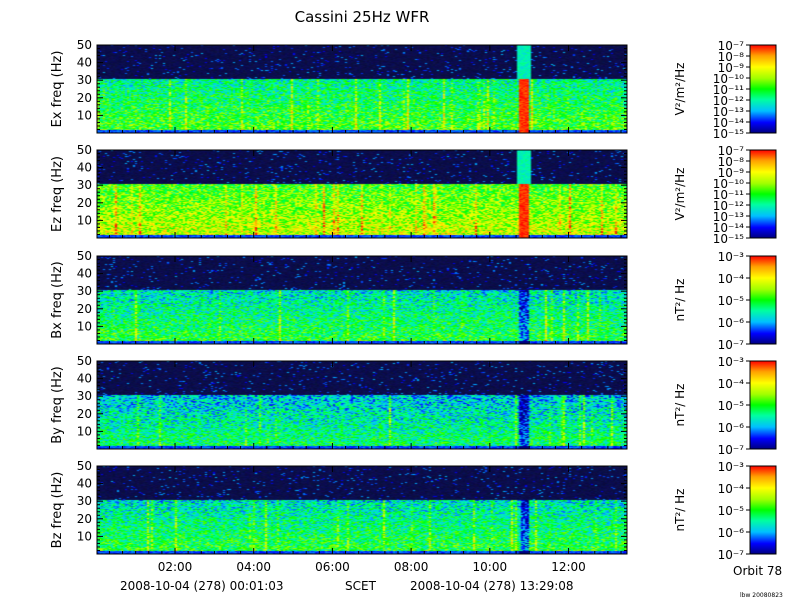 The image size is (800, 600). Describe the element at coordinates (253, 567) in the screenshot. I see `x-tick-label: 04:00` at that location.